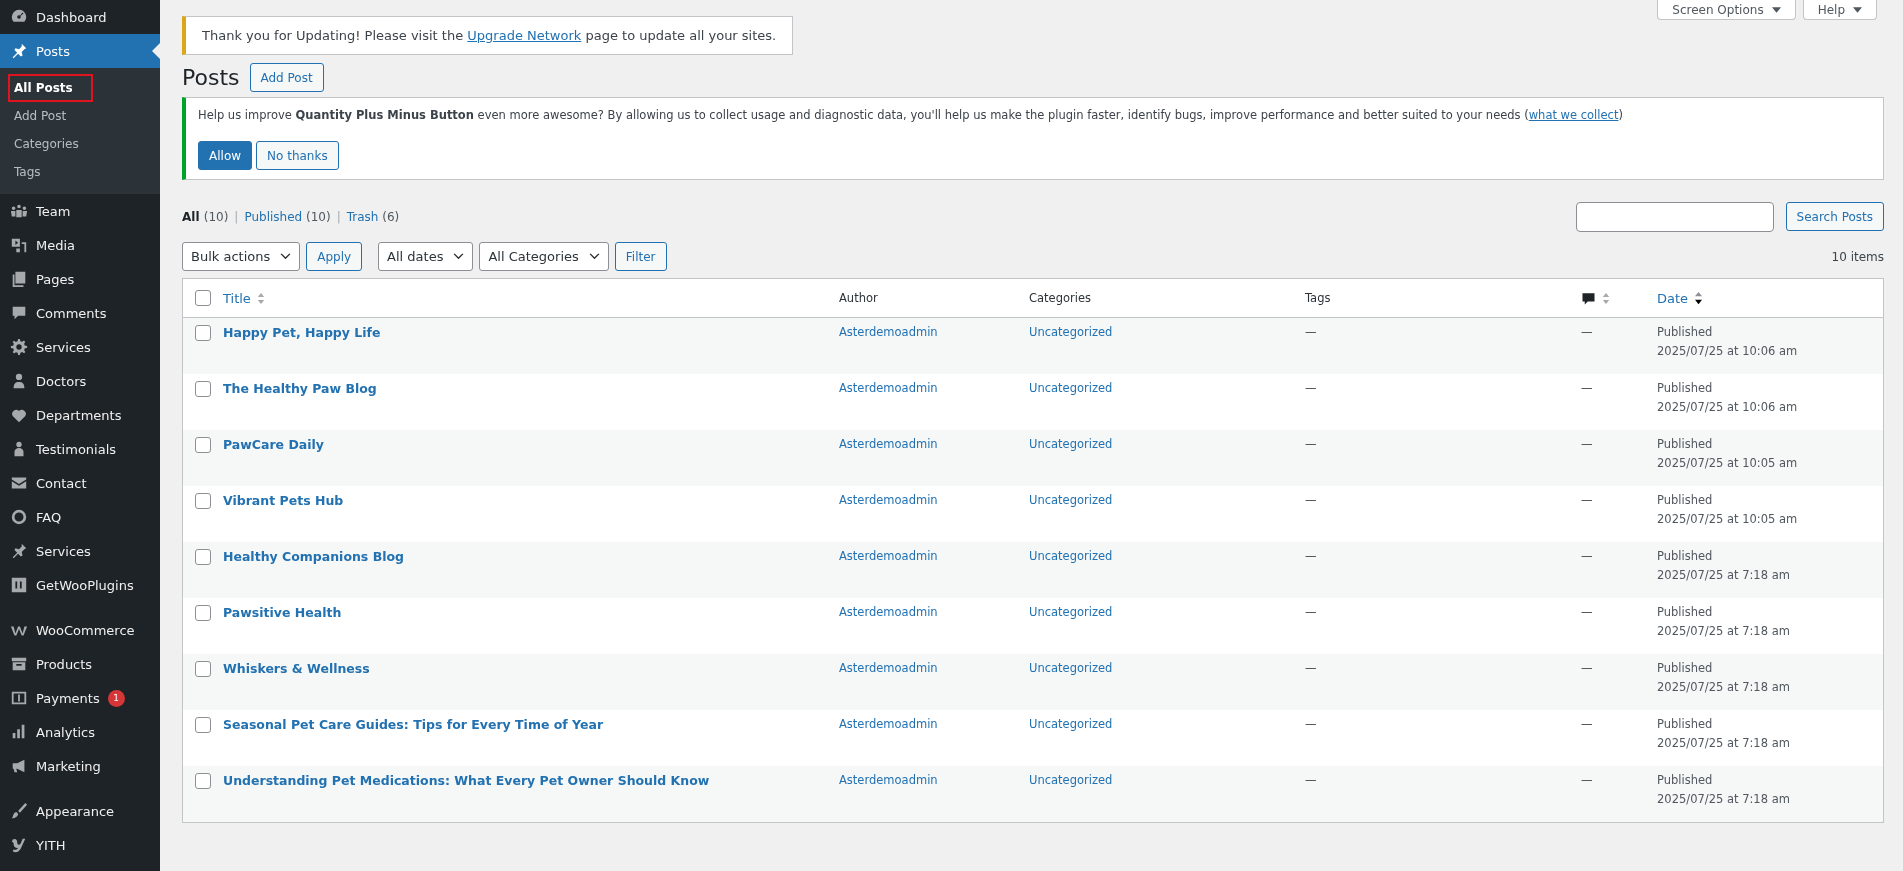 Image resolution: width=1903 pixels, height=871 pixels. I want to click on dropdown-tab: Screen Options, so click(1726, 10).